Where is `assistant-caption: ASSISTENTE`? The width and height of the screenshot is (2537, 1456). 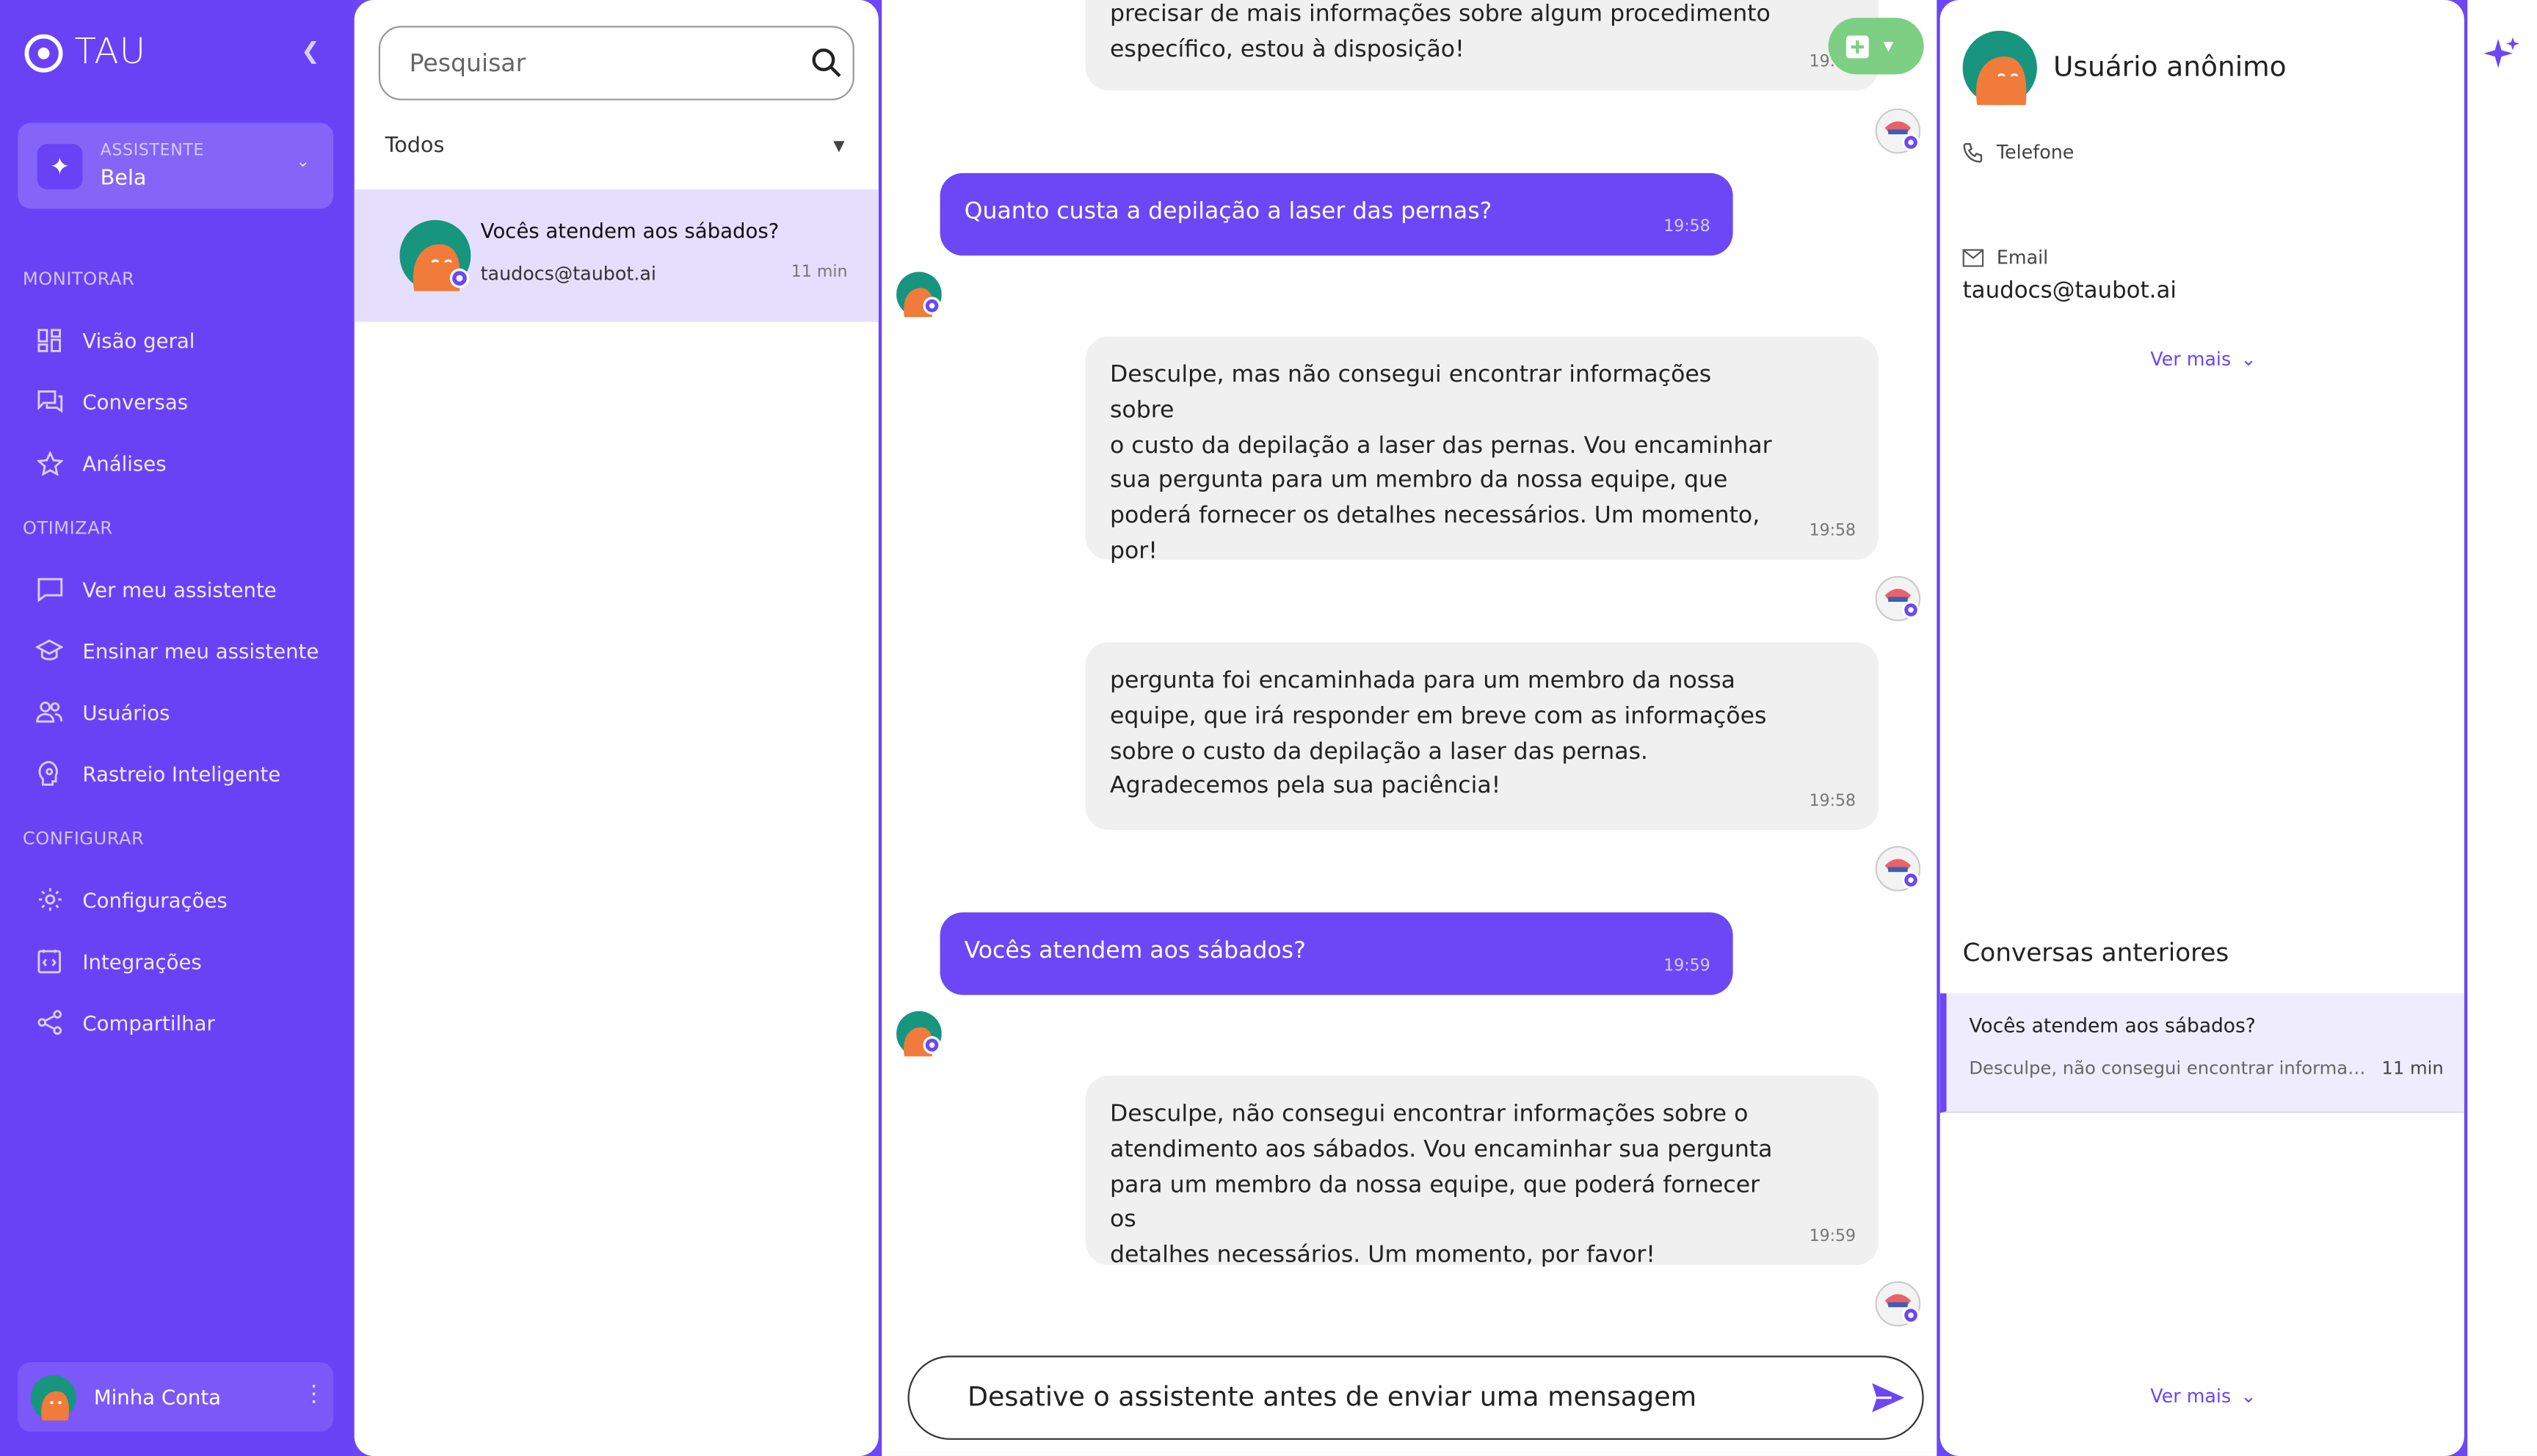
assistant-caption: ASSISTENTE is located at coordinates (152, 151).